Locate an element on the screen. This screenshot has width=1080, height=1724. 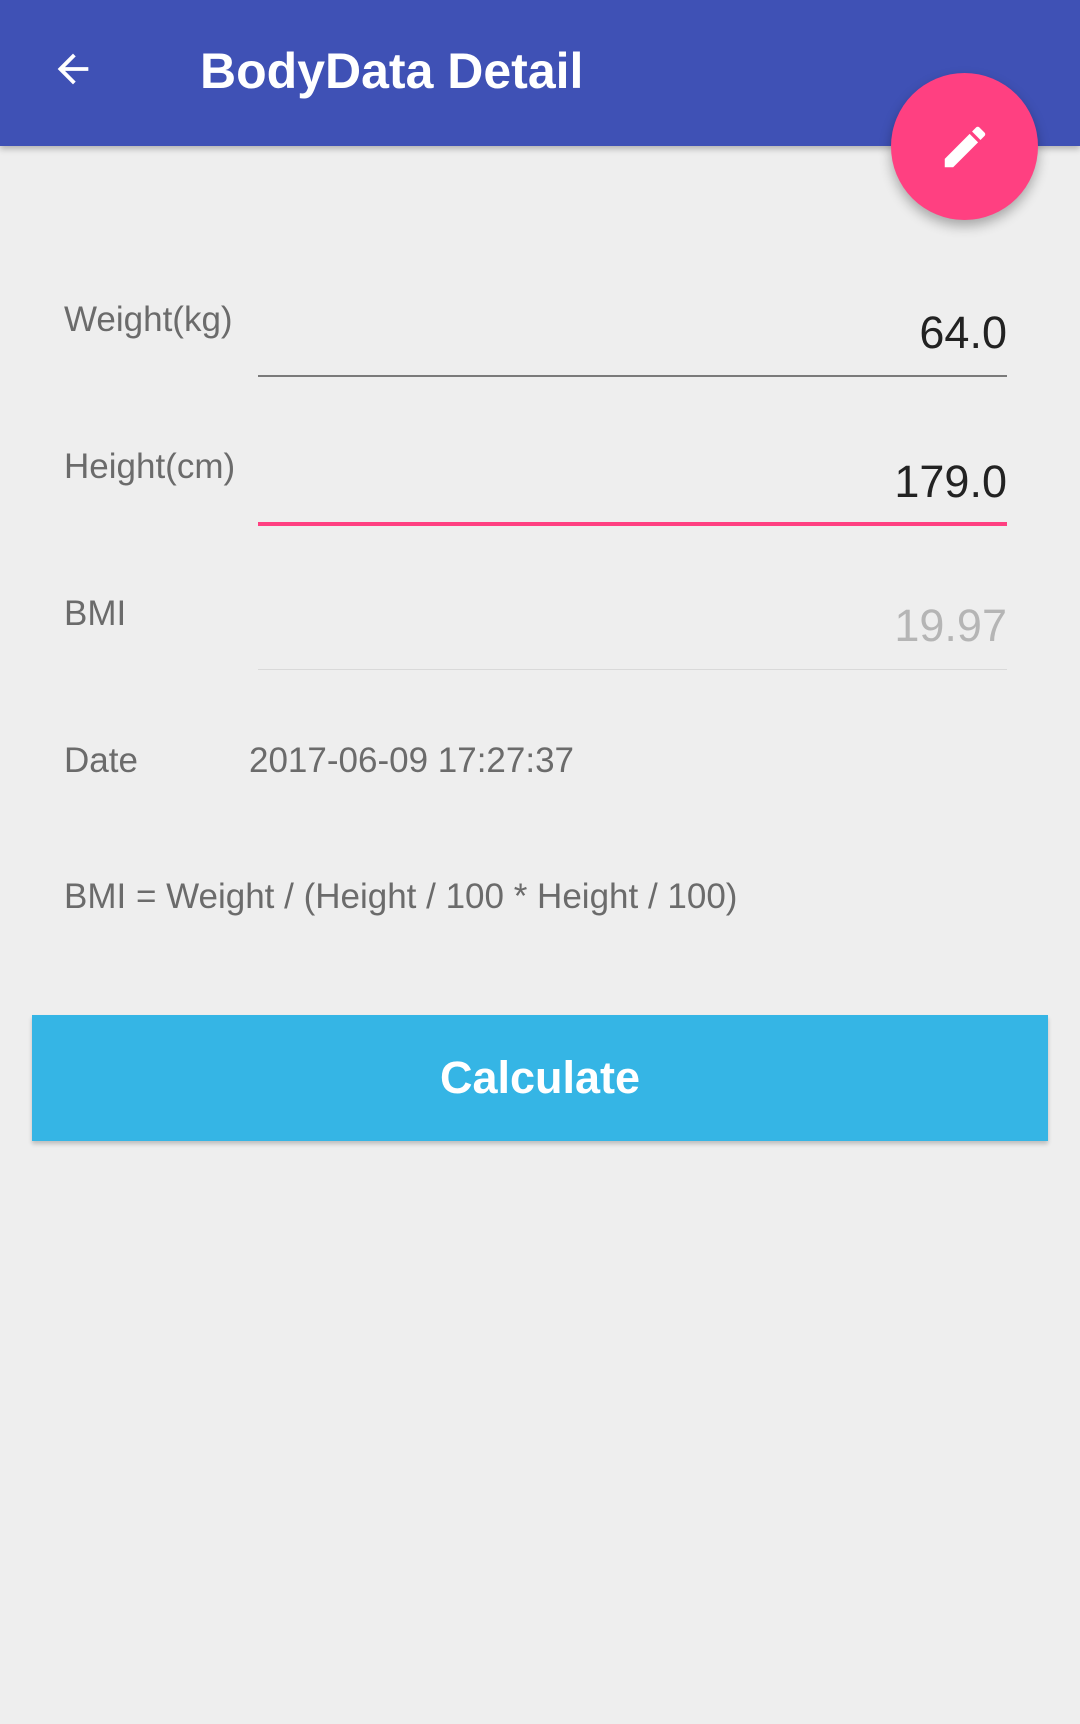
date-value: 2017-06-09 17:27:37 is located at coordinates (411, 760).